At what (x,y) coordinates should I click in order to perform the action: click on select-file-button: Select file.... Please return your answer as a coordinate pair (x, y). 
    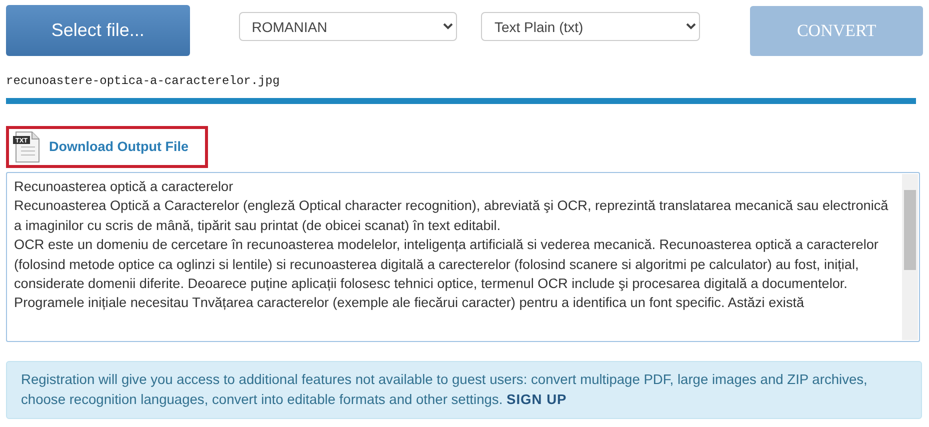
    Looking at the image, I should click on (98, 30).